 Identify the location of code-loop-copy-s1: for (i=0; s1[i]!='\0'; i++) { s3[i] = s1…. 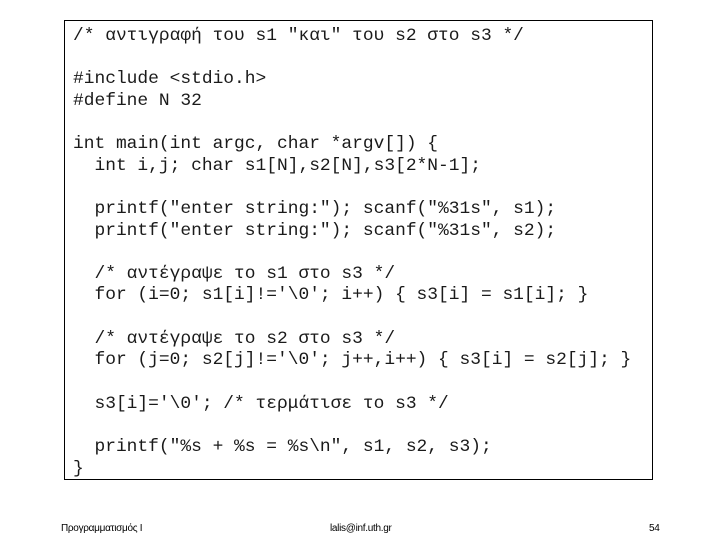
(331, 295).